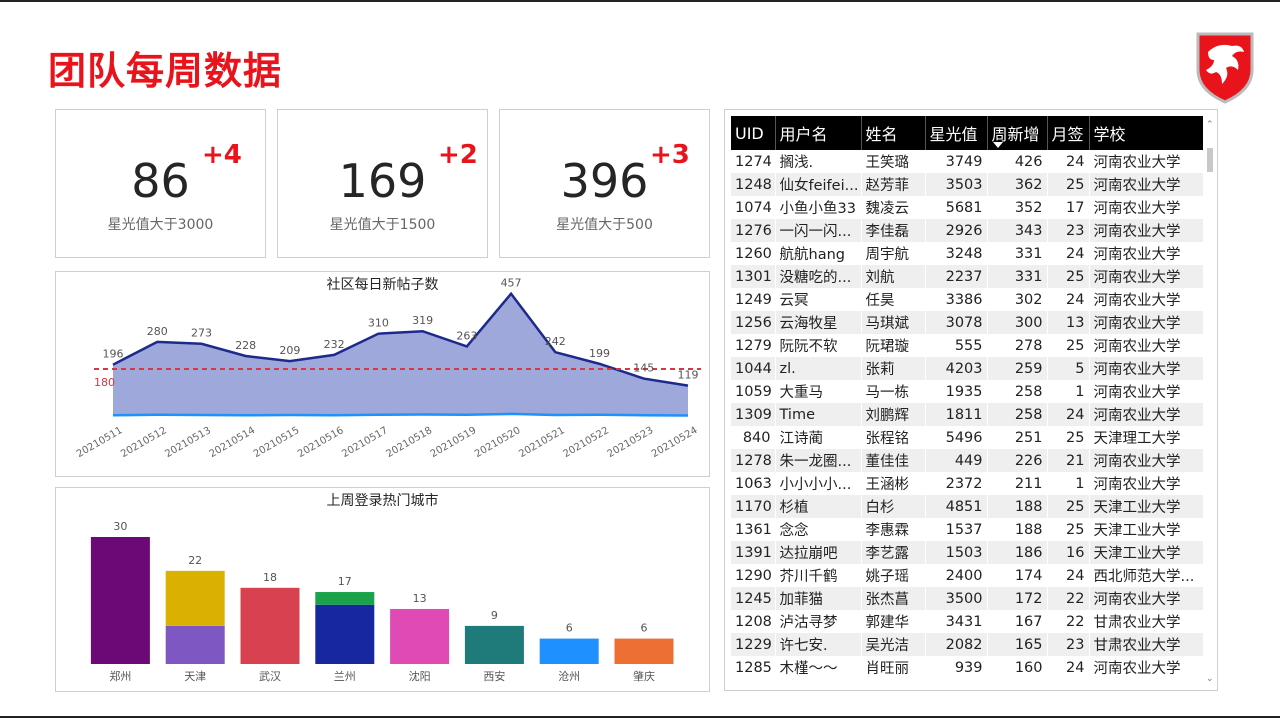 Image resolution: width=1280 pixels, height=720 pixels. What do you see at coordinates (640, 717) in the screenshot?
I see `bottom-border` at bounding box center [640, 717].